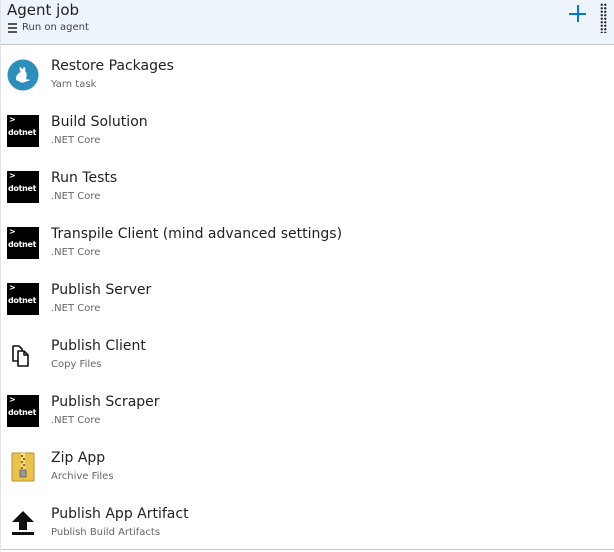 The image size is (614, 552). I want to click on task-name: Restore Packages, so click(112, 66).